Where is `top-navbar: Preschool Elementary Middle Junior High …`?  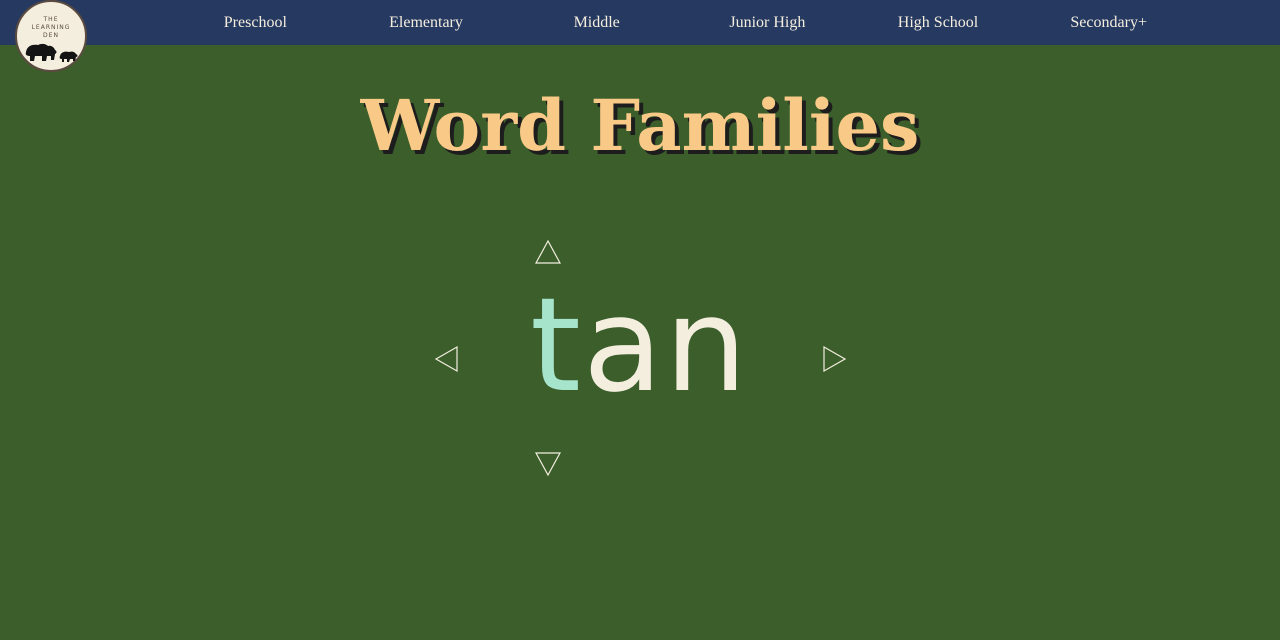
top-navbar: Preschool Elementary Middle Junior High … is located at coordinates (640, 22).